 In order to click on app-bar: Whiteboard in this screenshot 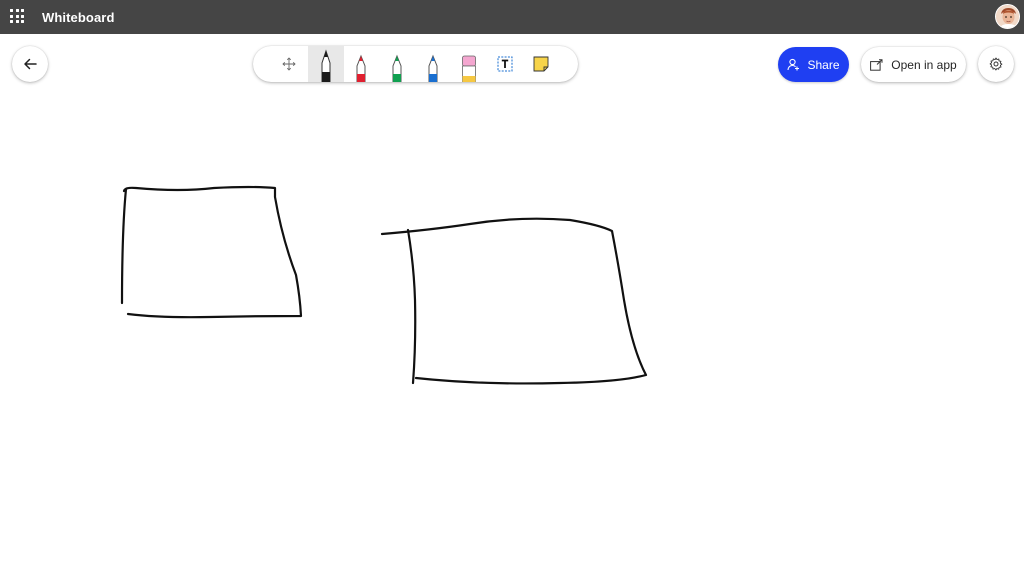, I will do `click(512, 17)`.